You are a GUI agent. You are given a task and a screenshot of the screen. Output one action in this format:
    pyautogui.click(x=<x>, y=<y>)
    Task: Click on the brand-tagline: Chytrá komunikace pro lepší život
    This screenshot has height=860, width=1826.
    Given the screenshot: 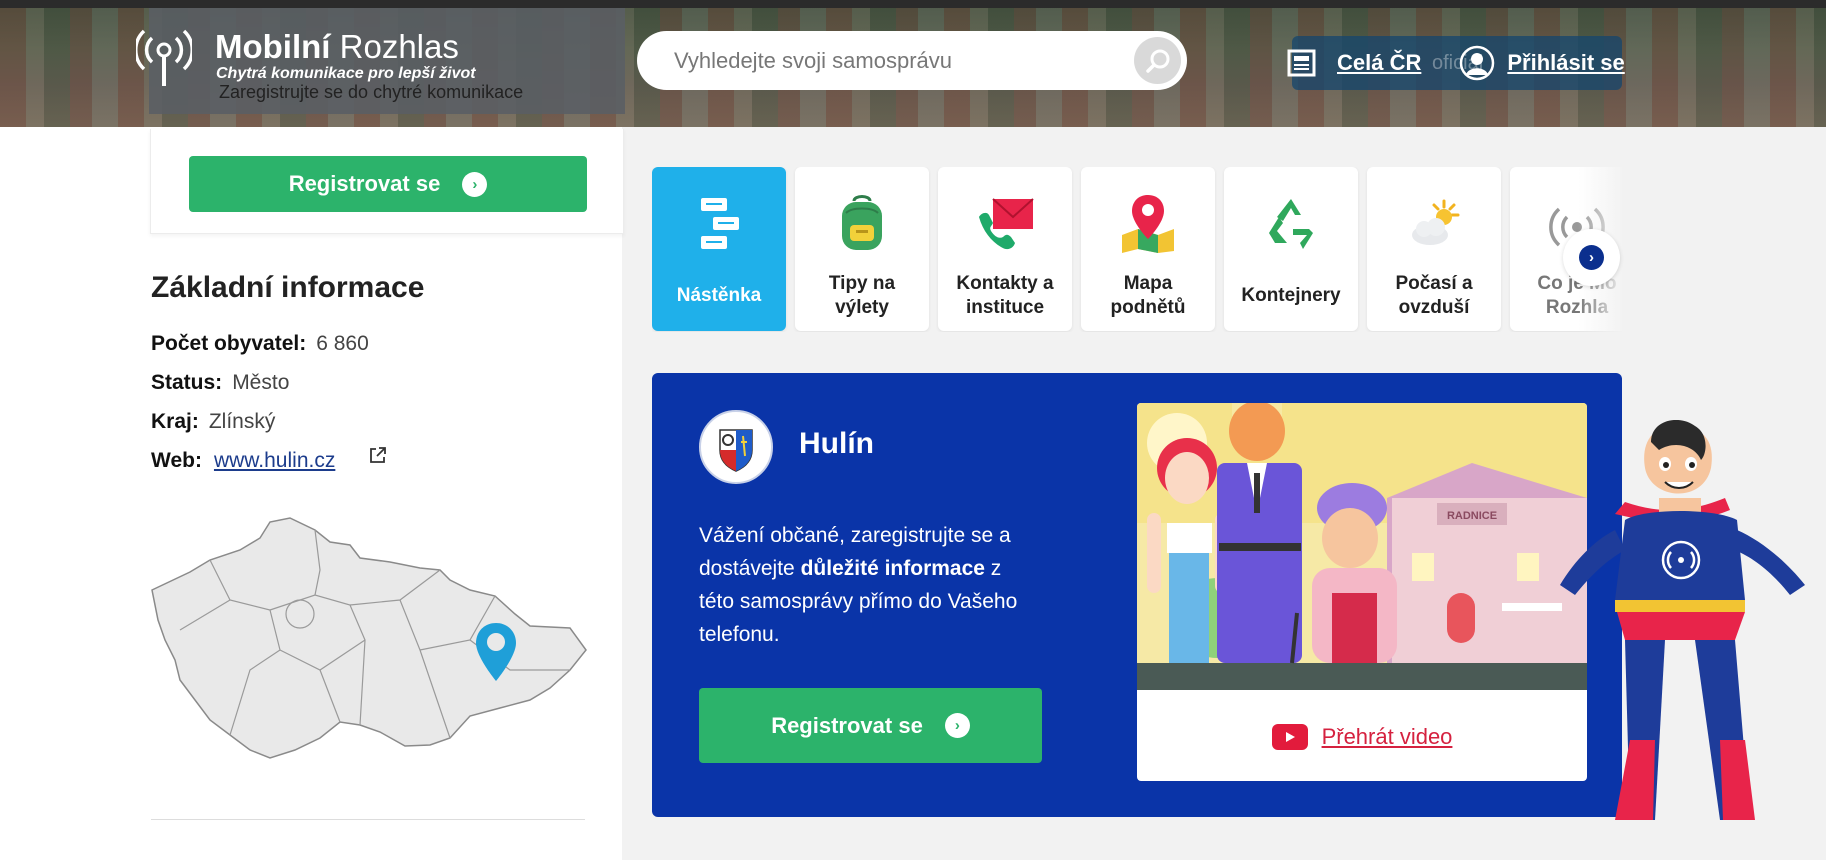 What is the action you would take?
    pyautogui.click(x=346, y=73)
    